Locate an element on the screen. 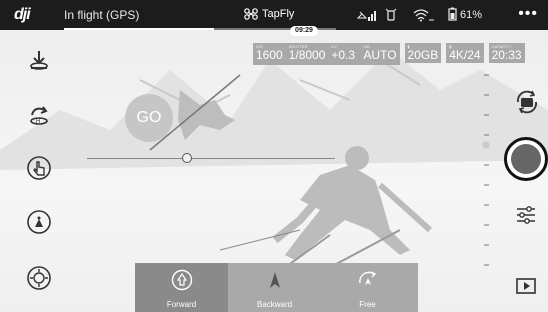  capacity-value: 20:33 is located at coordinates (506, 55).